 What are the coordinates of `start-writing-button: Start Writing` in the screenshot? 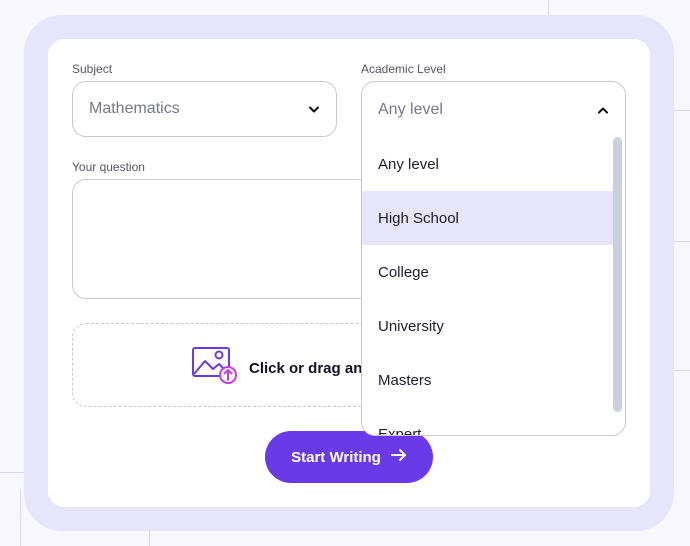 It's located at (349, 457).